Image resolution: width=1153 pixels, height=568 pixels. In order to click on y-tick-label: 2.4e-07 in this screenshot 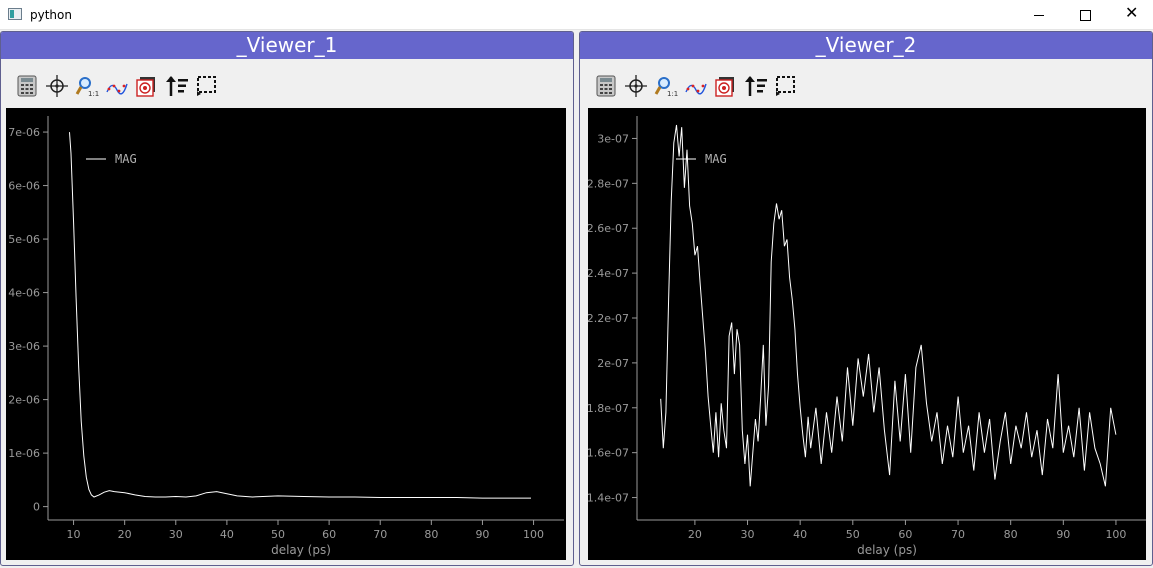, I will do `click(608, 273)`.